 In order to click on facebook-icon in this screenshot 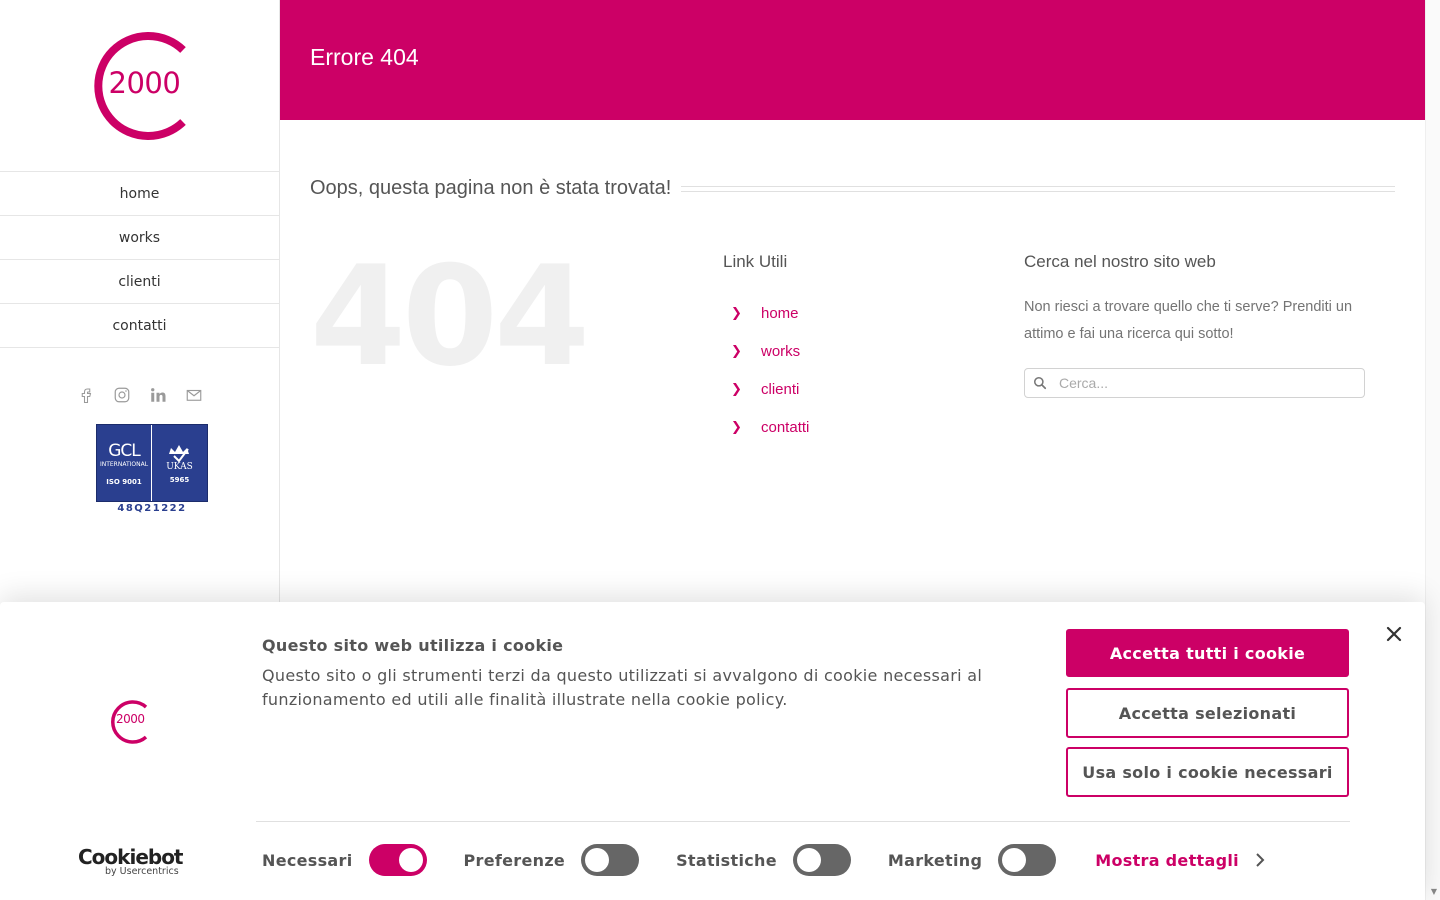, I will do `click(86, 395)`.